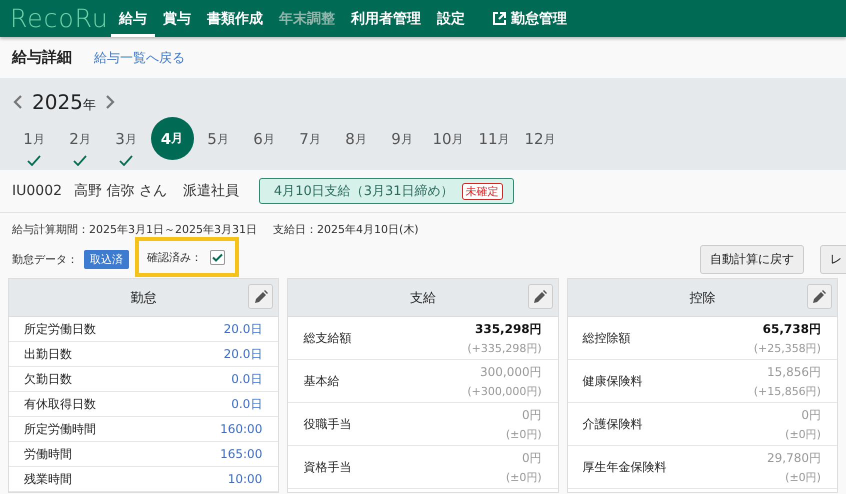 Image resolution: width=846 pixels, height=494 pixels. I want to click on confirmed-checkbox, so click(217, 257).